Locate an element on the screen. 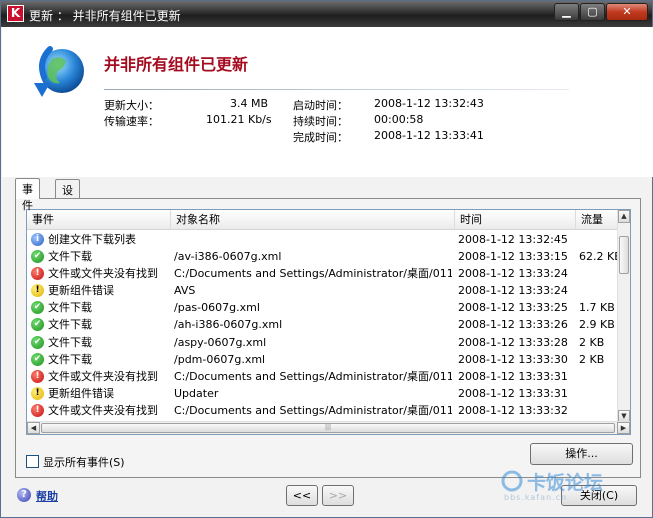 The width and height of the screenshot is (653, 518). show-all-events-label: 显示所有事件(S) is located at coordinates (84, 462).